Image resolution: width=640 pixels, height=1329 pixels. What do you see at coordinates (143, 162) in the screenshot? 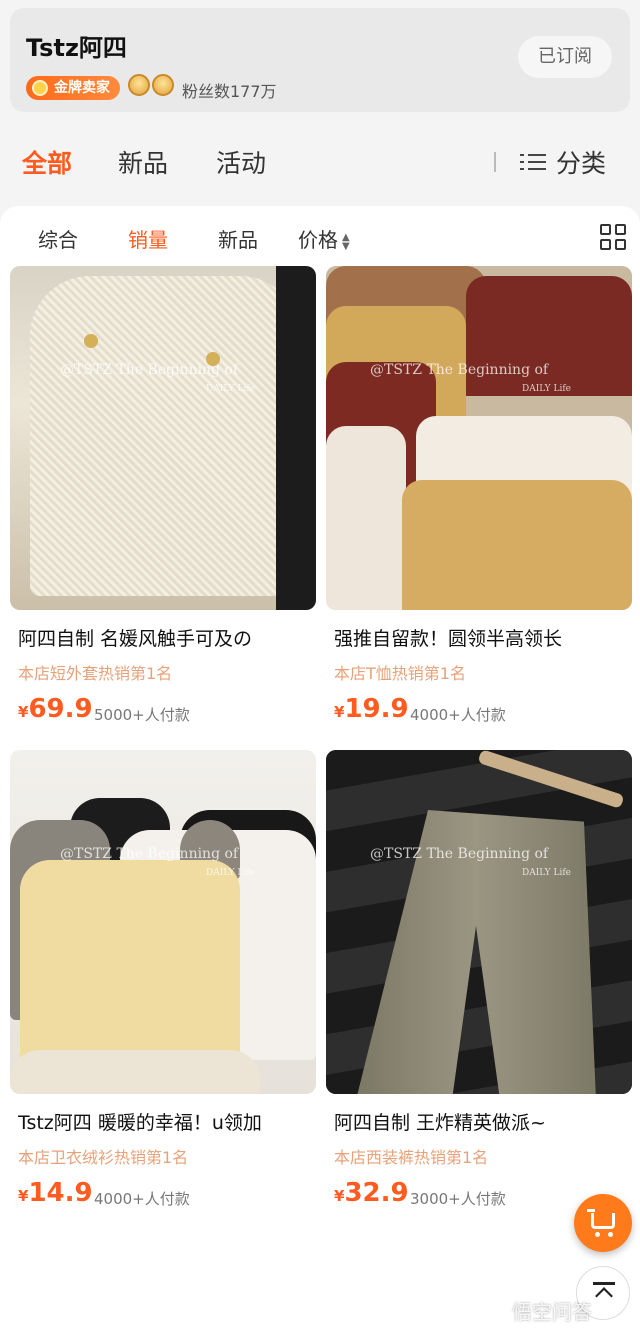
I see `tab-new: 新品` at bounding box center [143, 162].